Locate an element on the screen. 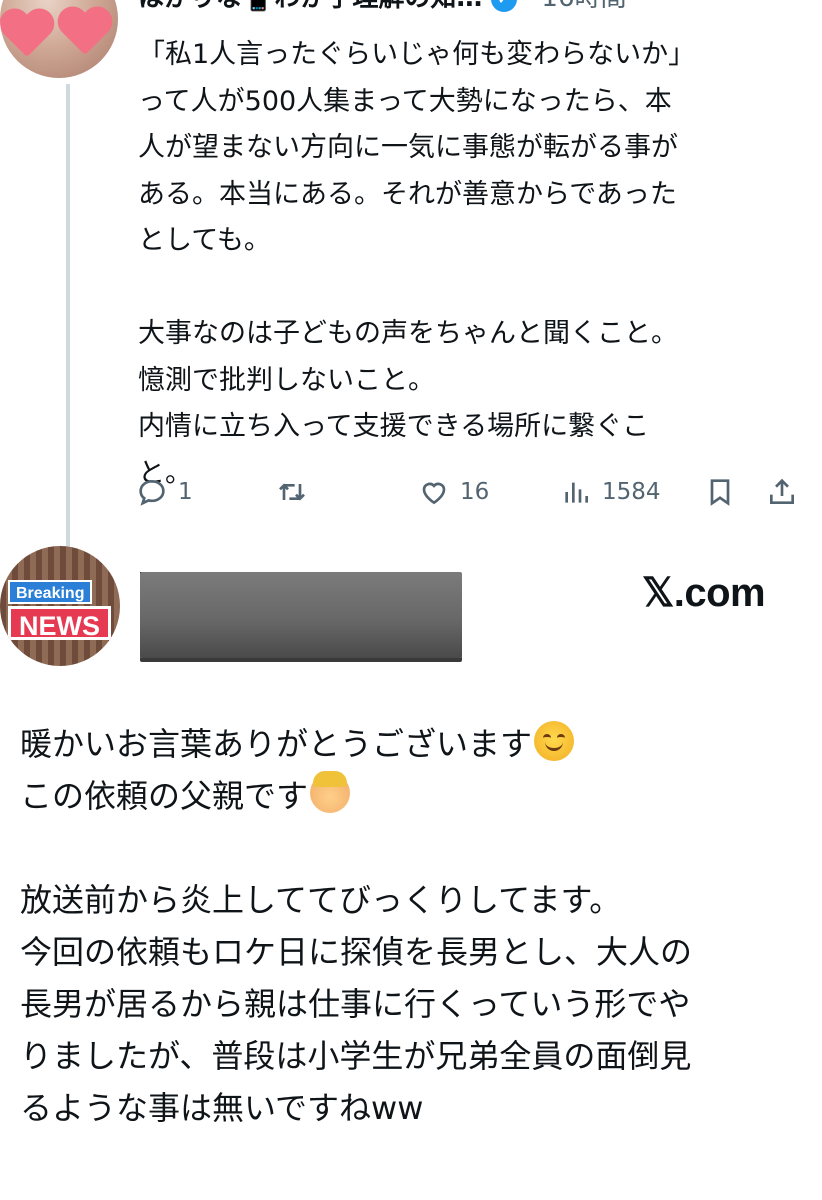 Image resolution: width=822 pixels, height=1200 pixels. reply-icon is located at coordinates (152, 492).